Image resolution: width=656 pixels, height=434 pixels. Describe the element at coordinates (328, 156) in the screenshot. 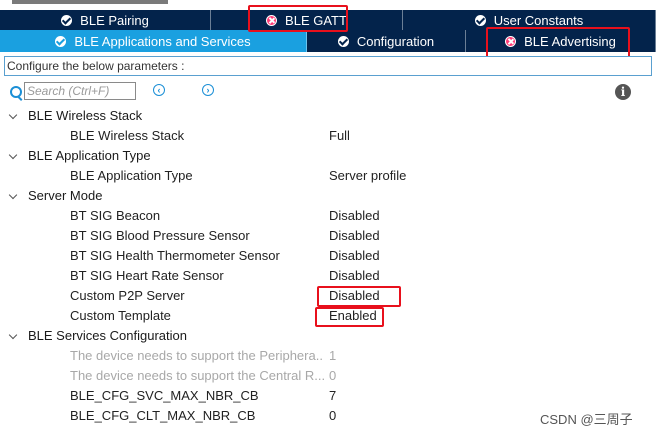

I see `tree-group: BLE Application Type` at that location.